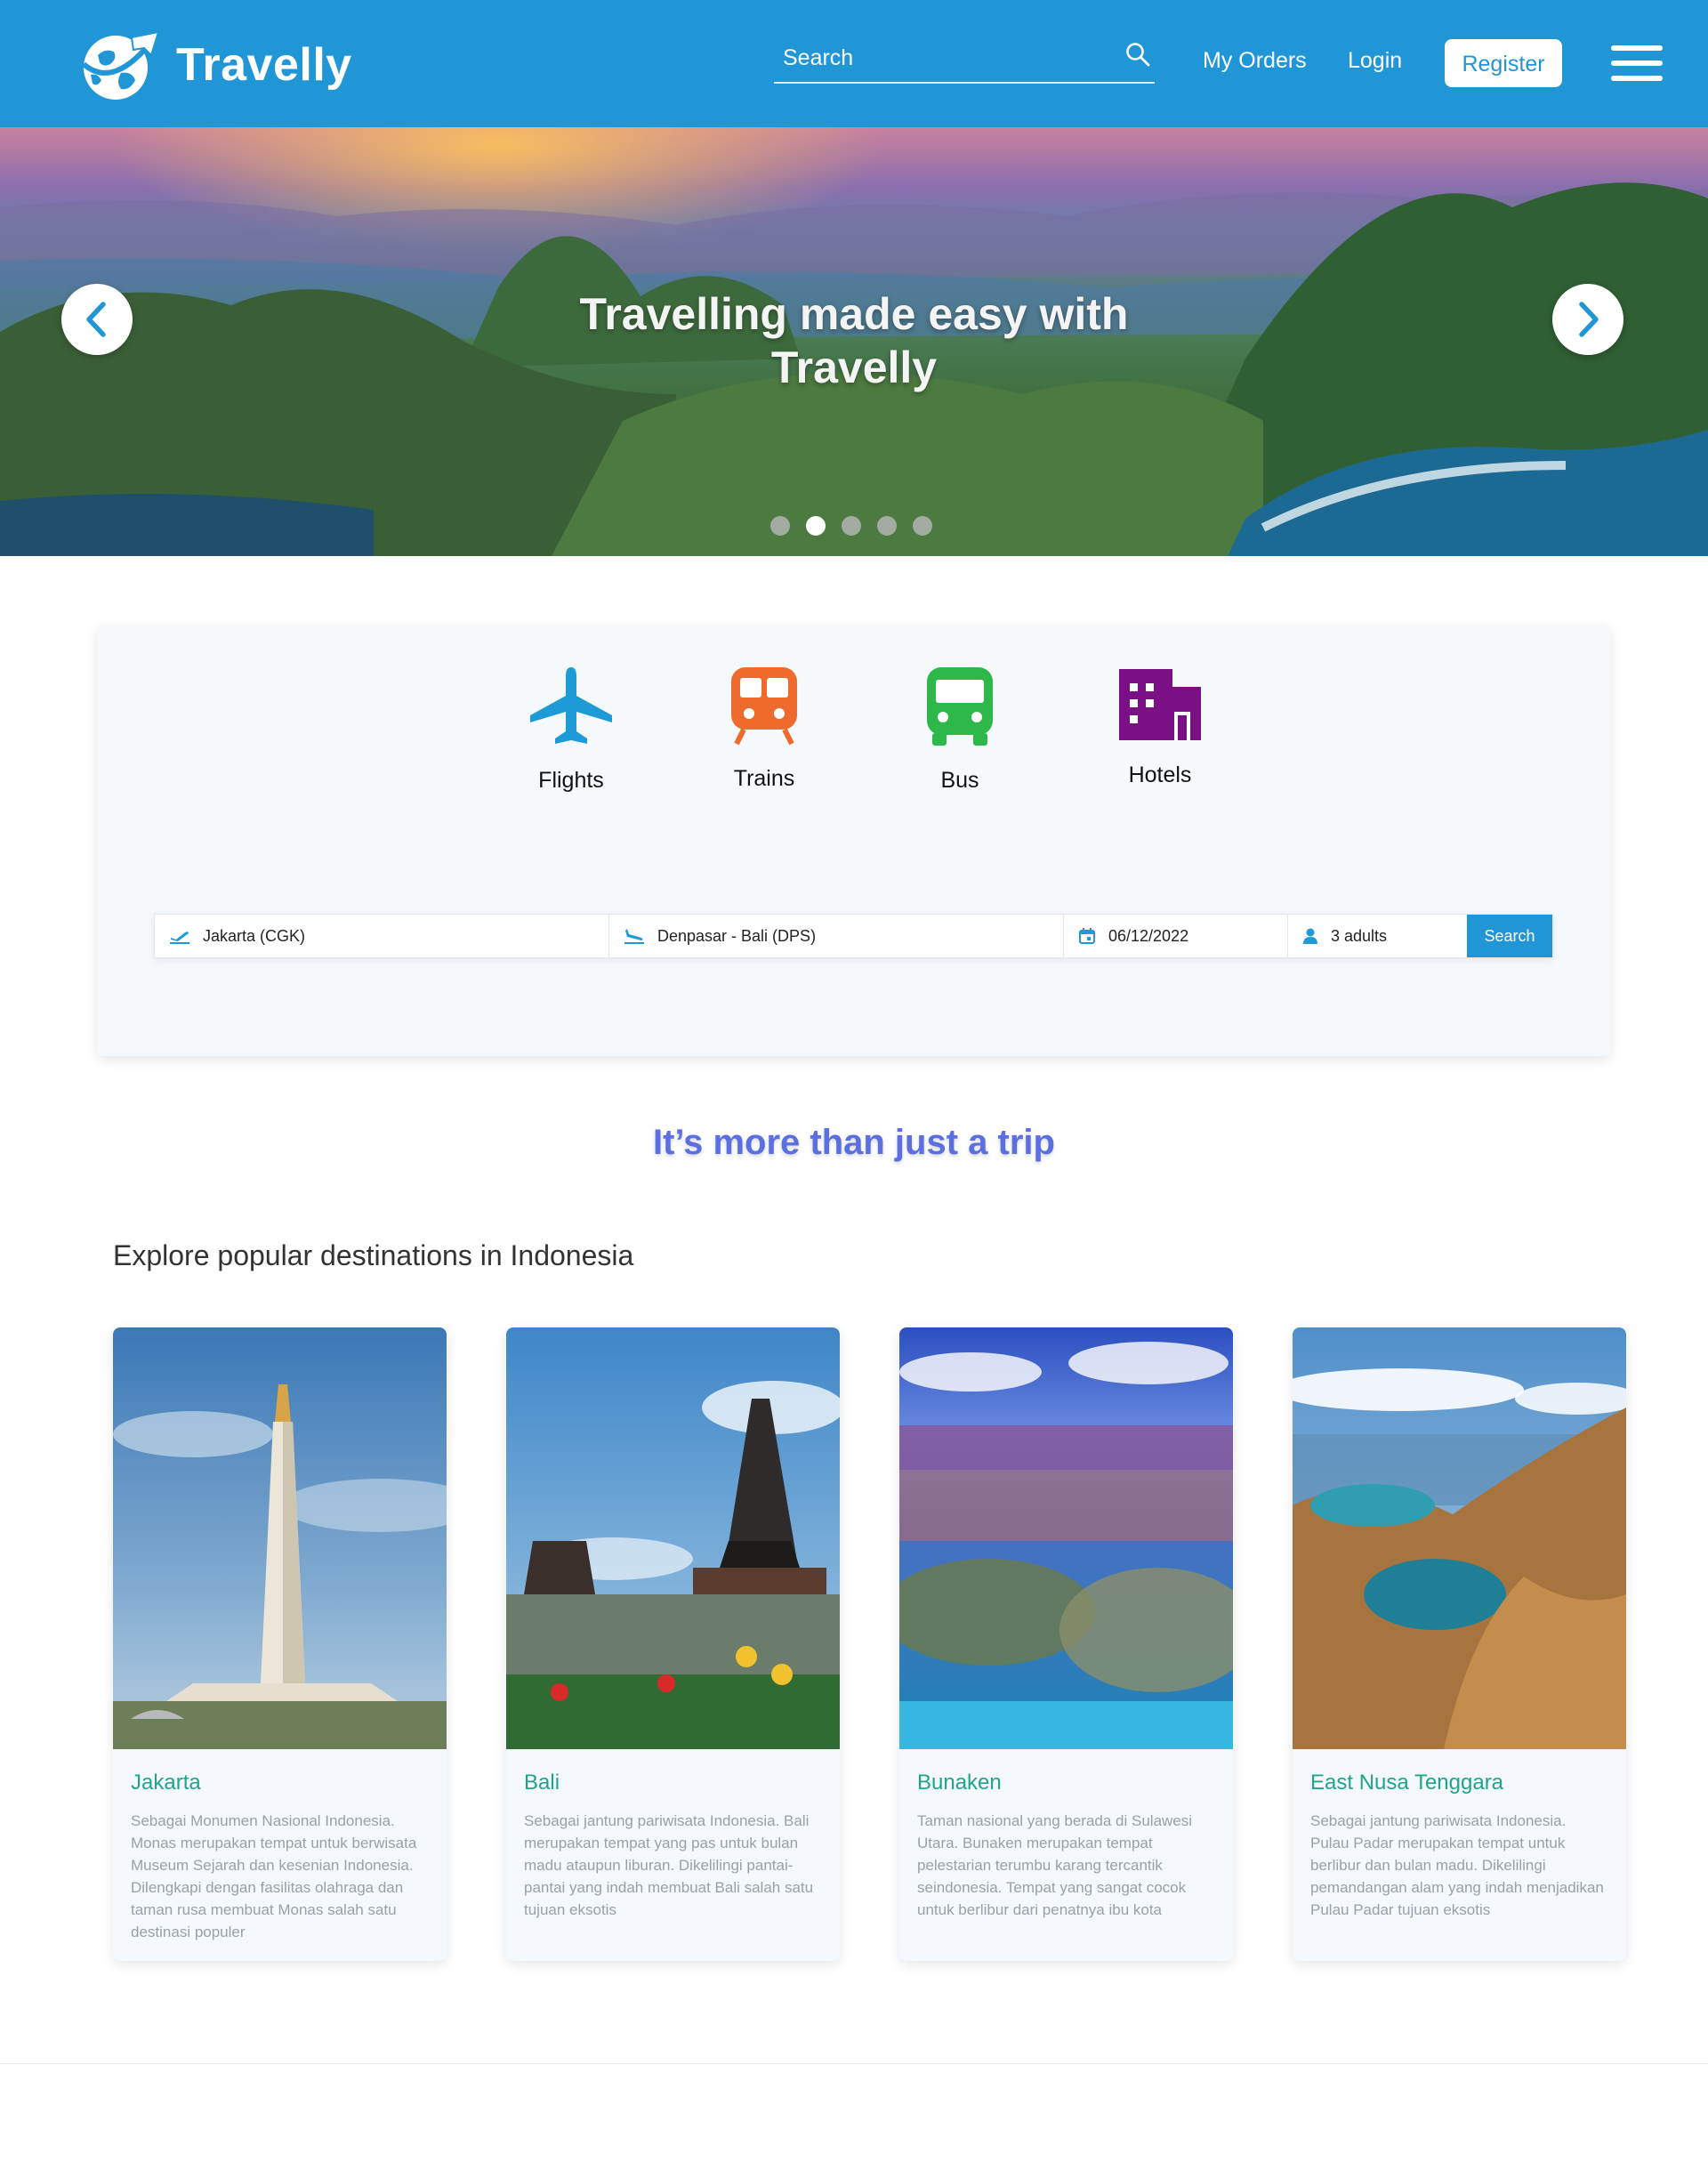  Describe the element at coordinates (280, 1538) in the screenshot. I see `monas-monument-image` at that location.